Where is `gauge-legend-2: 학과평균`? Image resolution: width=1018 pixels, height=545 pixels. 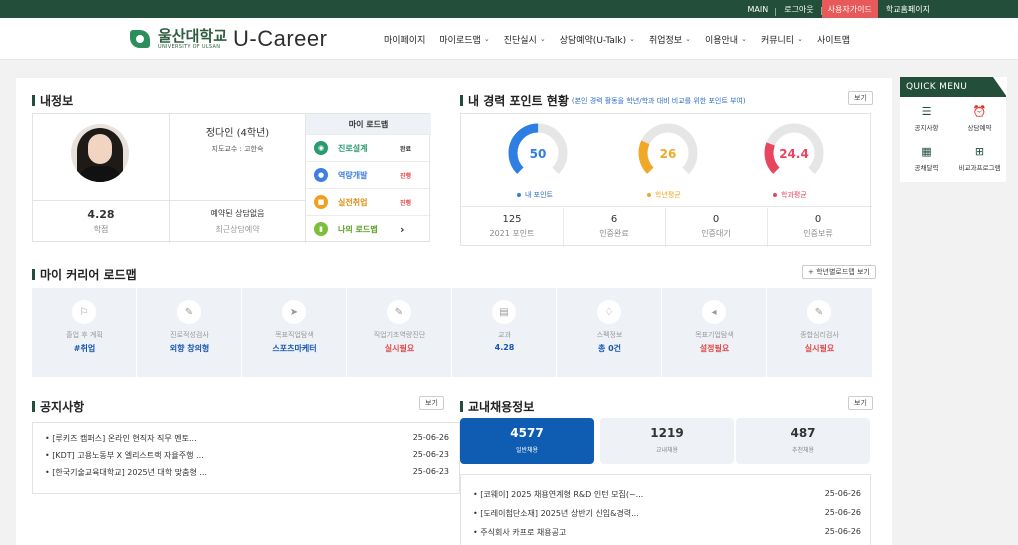 gauge-legend-2: 학과평균 is located at coordinates (790, 195).